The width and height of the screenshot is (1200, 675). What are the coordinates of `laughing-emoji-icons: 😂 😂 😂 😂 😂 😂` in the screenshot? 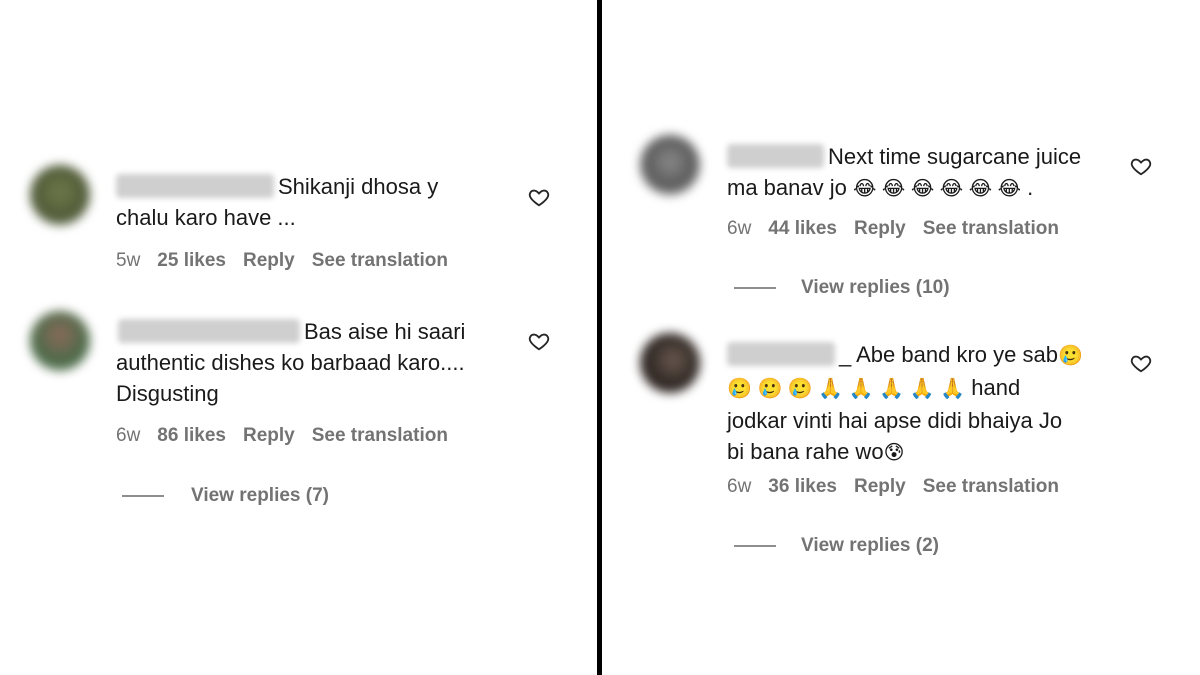 It's located at (936, 189).